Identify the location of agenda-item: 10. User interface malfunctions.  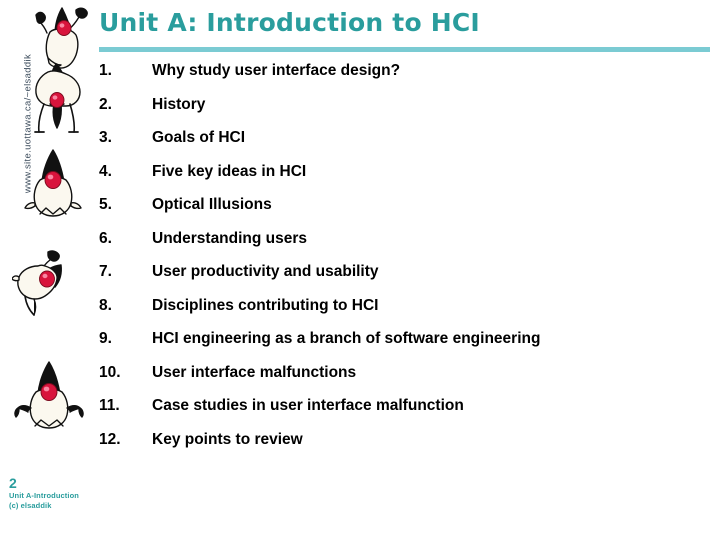
(406, 381).